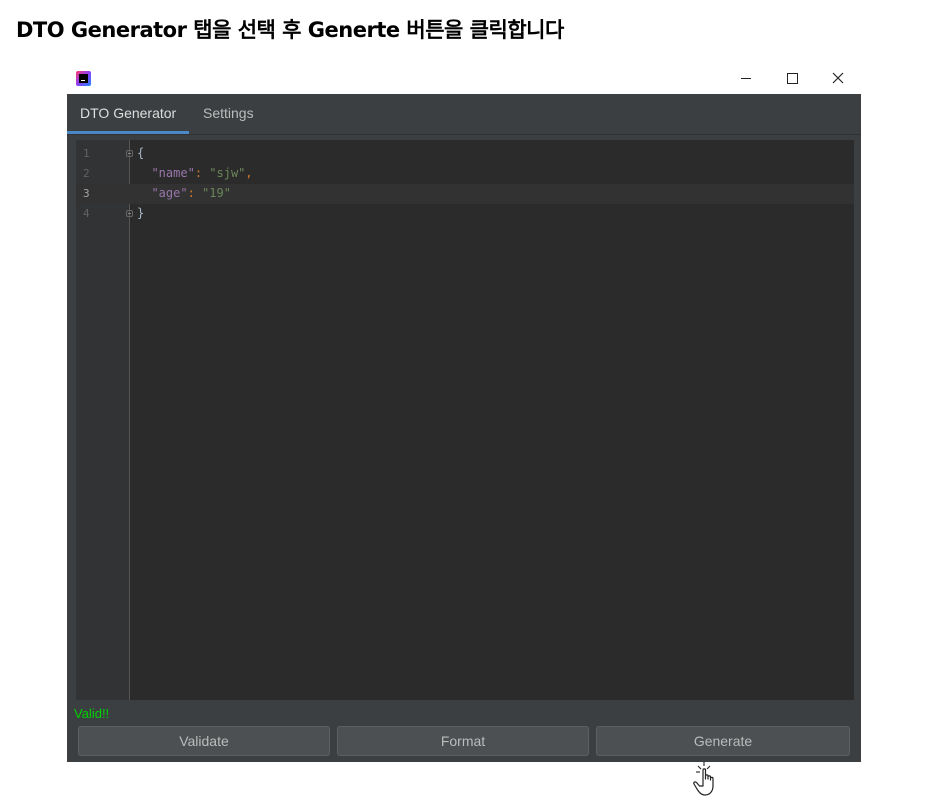 Image resolution: width=925 pixels, height=798 pixels. I want to click on code-text: "age": "19", so click(191, 193).